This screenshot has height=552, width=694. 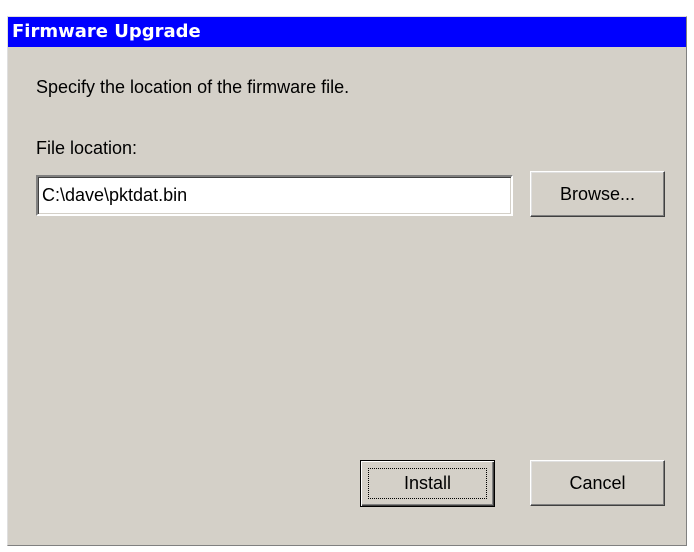 I want to click on cancel-button: Cancel, so click(x=597, y=483).